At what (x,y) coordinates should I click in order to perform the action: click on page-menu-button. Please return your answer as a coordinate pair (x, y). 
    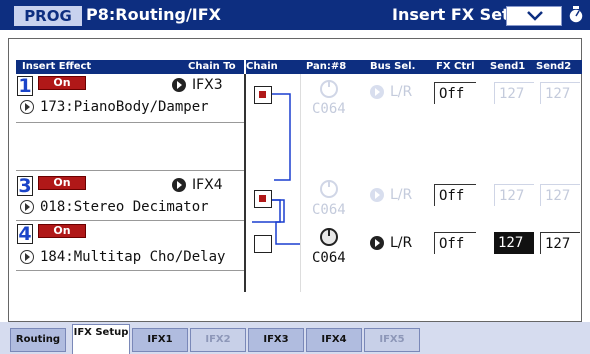
    Looking at the image, I should click on (534, 16).